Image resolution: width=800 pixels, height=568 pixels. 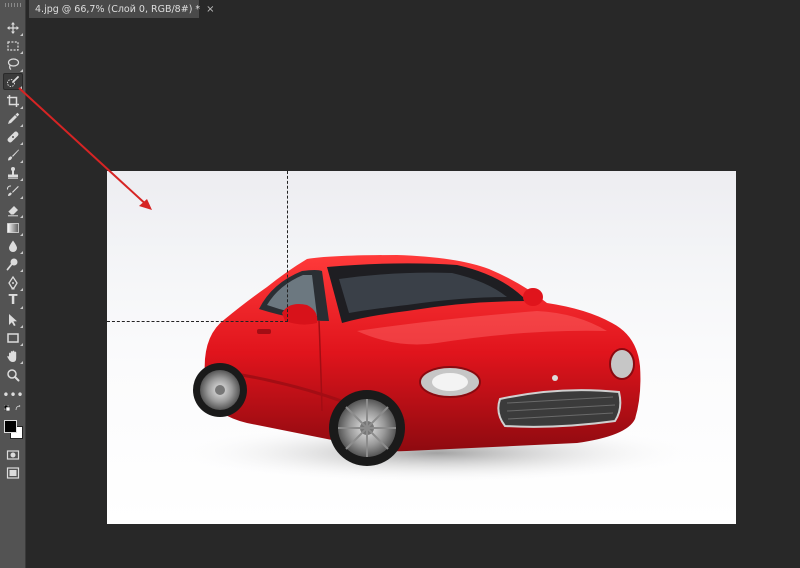 What do you see at coordinates (13, 118) in the screenshot?
I see `eyedropper-tool-icon` at bounding box center [13, 118].